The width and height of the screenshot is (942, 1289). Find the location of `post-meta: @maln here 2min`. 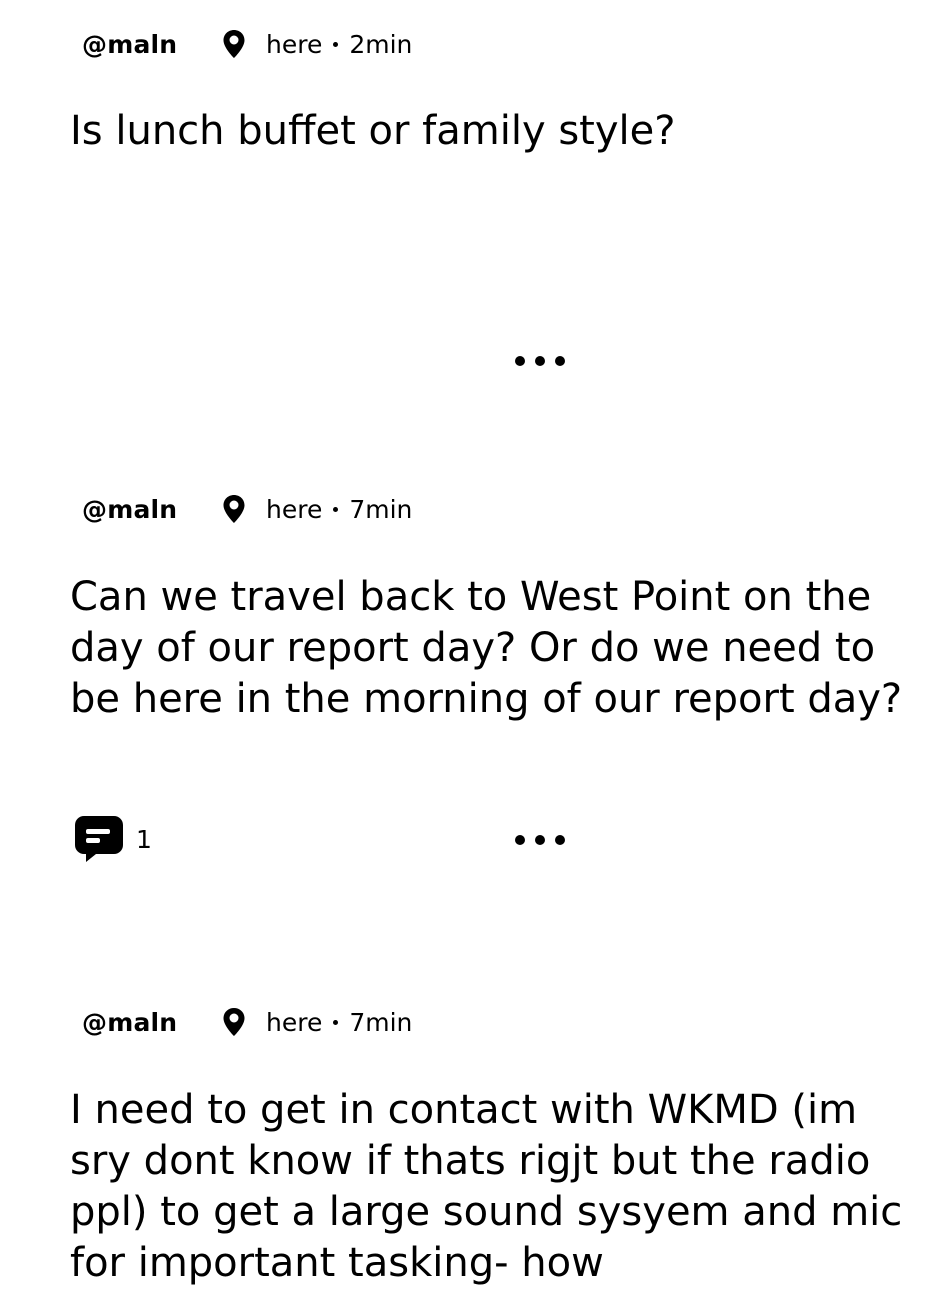

post-meta: @maln here 2min is located at coordinates (247, 44).